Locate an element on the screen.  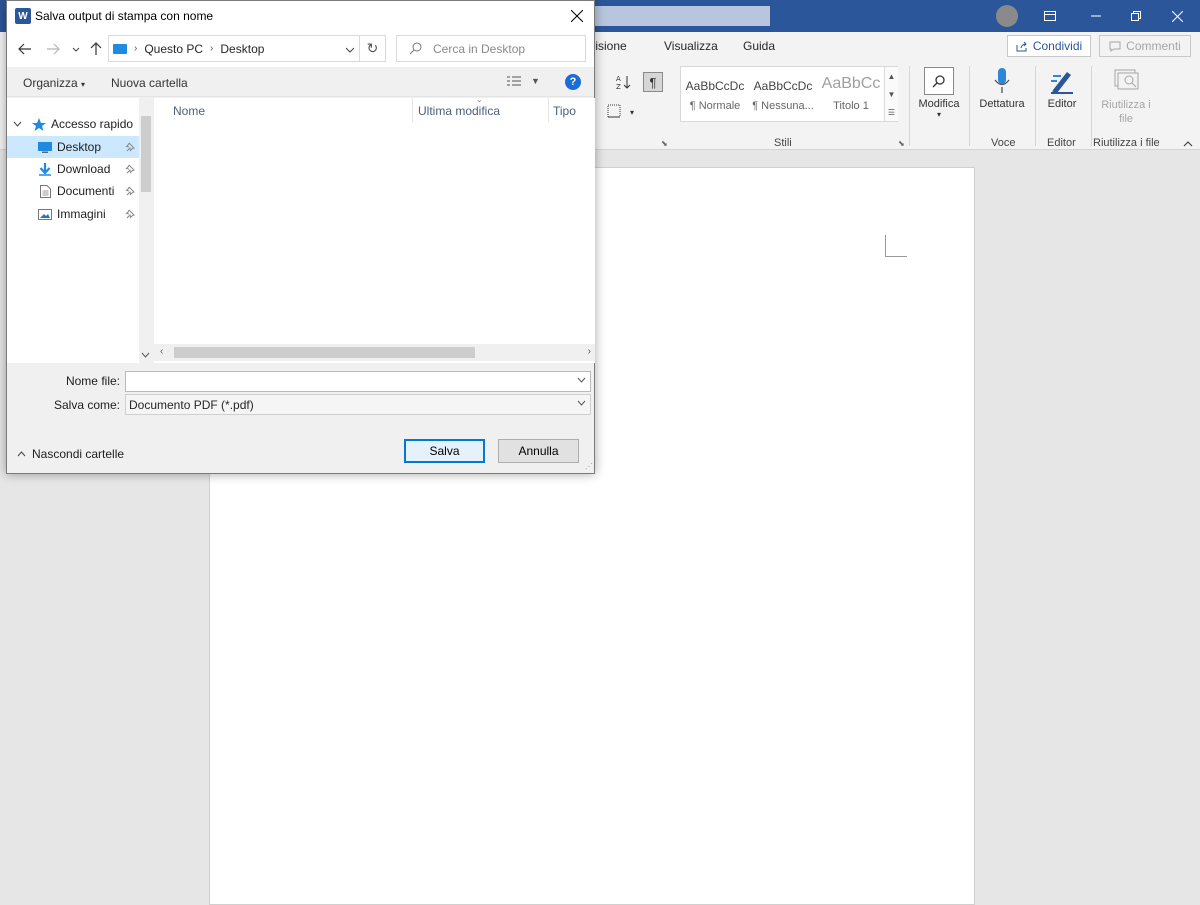
column-header-nome: Nome is located at coordinates (189, 111).